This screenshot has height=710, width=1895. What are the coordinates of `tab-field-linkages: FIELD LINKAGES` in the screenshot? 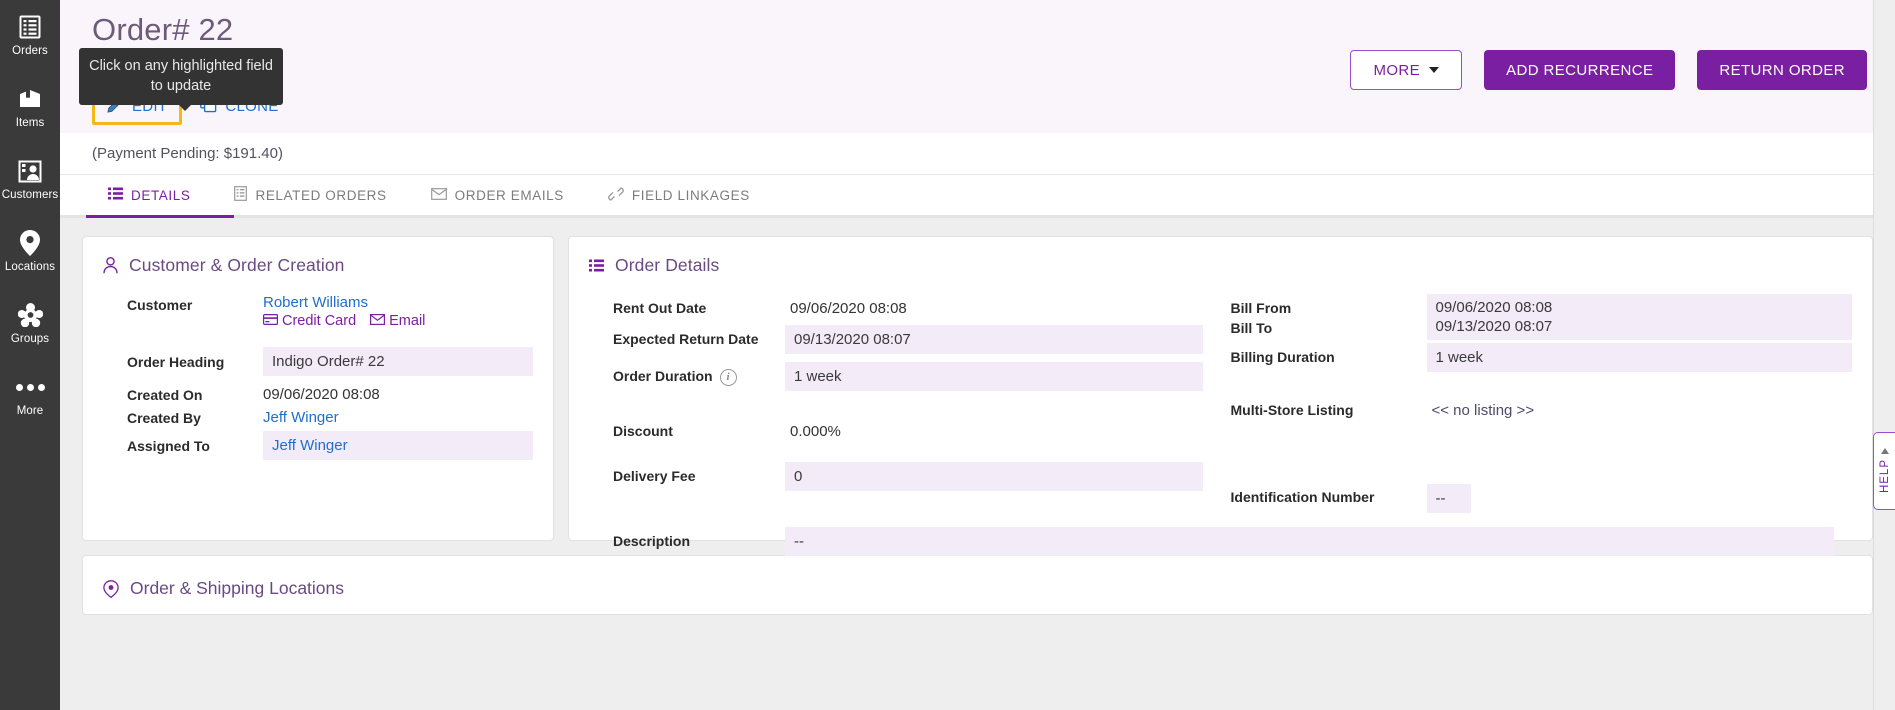 It's located at (679, 195).